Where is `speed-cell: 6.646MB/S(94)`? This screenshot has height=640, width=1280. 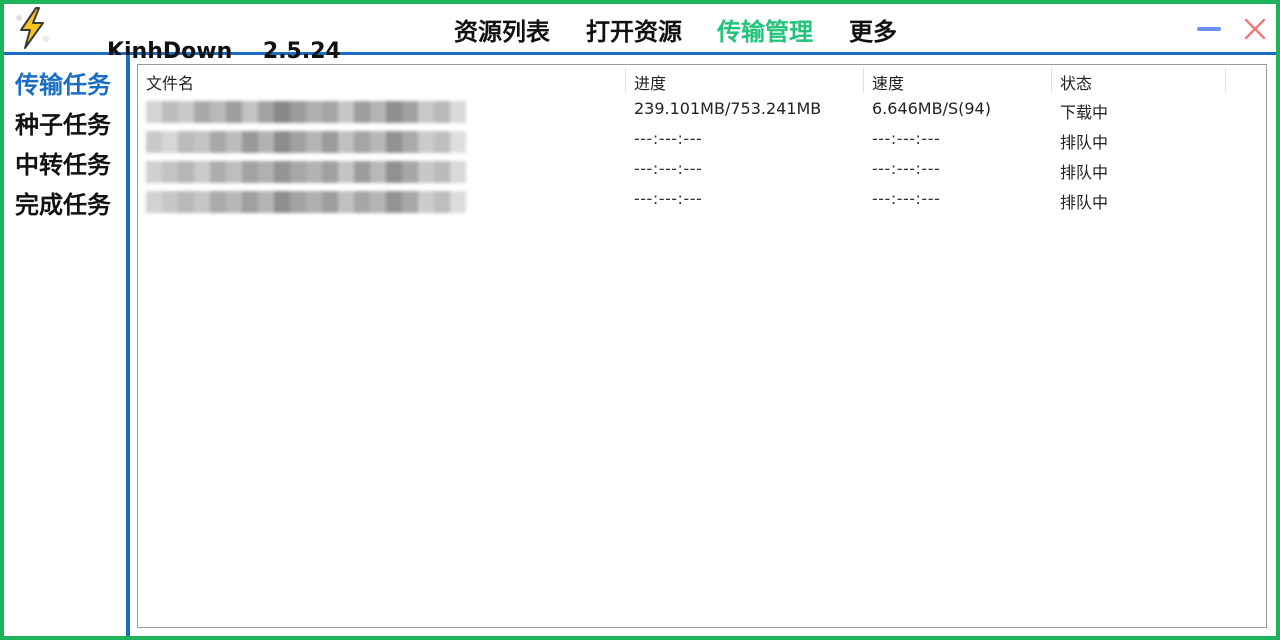
speed-cell: 6.646MB/S(94) is located at coordinates (931, 108).